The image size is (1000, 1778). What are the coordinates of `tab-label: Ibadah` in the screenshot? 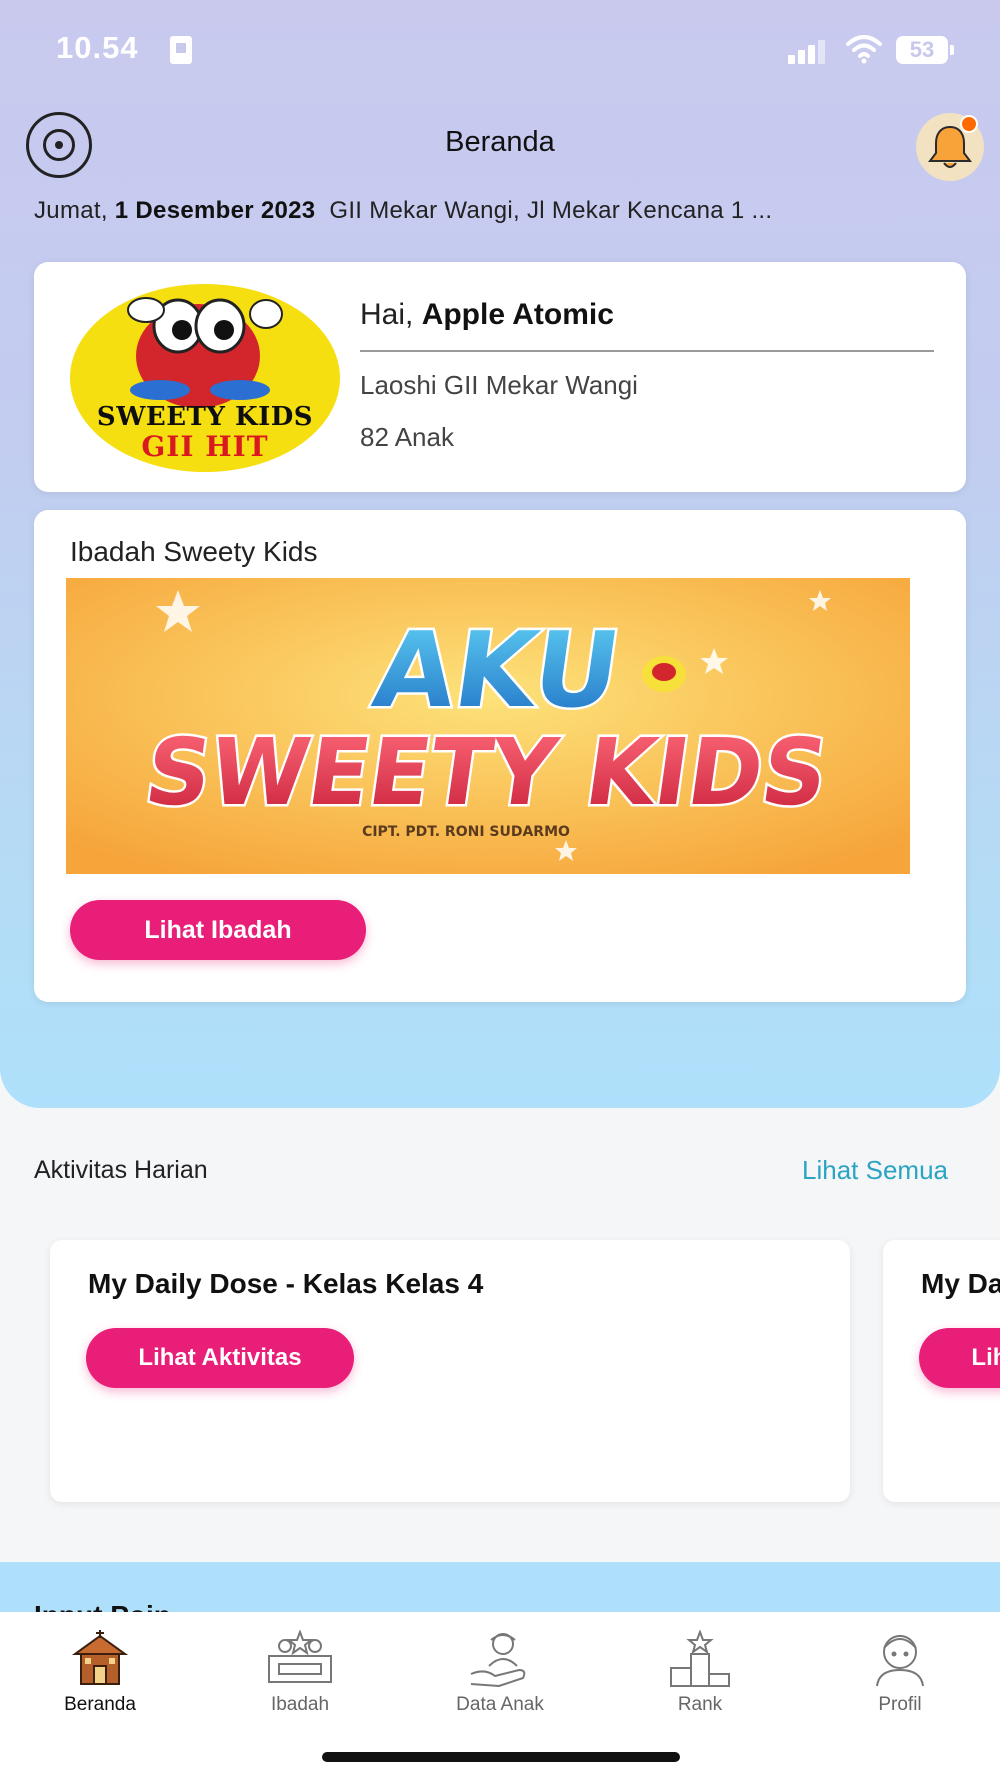 It's located at (300, 1704).